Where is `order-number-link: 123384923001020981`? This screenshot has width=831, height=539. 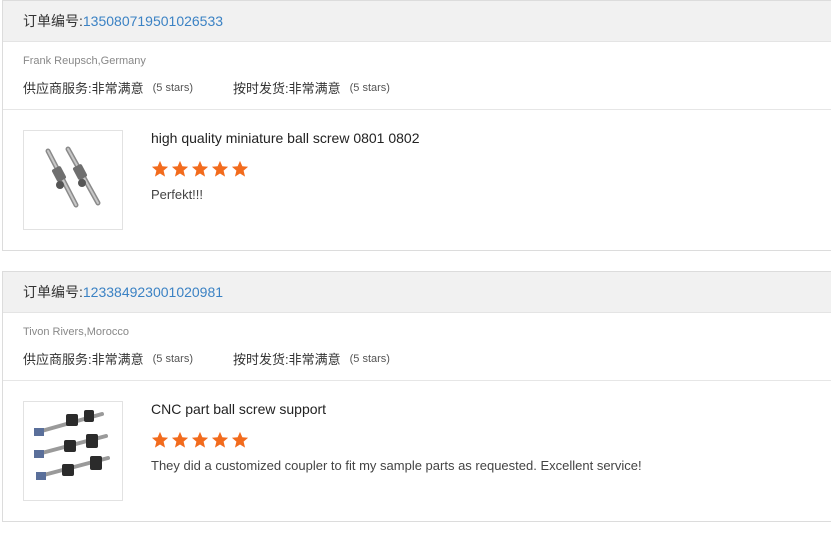 order-number-link: 123384923001020981 is located at coordinates (153, 292).